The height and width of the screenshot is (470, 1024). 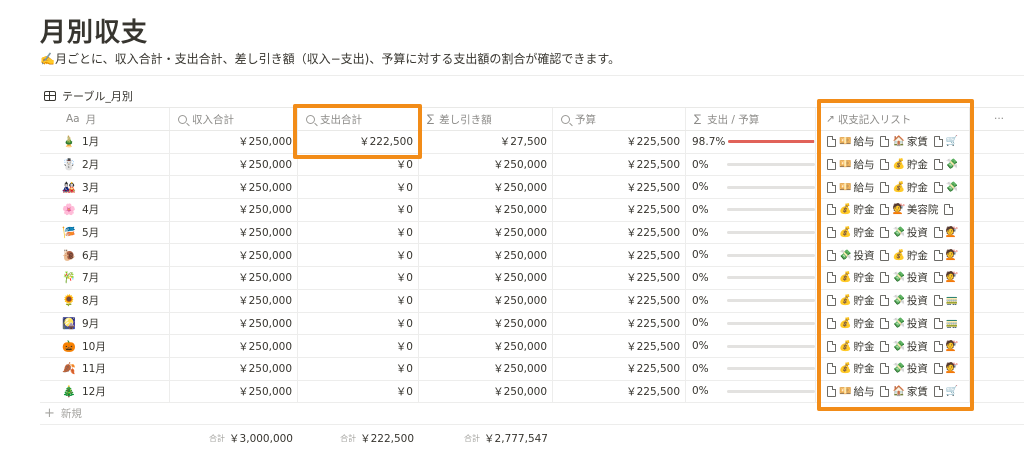 I want to click on table-row: 🎃 10月 ￥250,000 ￥0 ￥250,000 ￥225,500 0% 💰 貯金 💸 投資 💇, so click(x=532, y=346).